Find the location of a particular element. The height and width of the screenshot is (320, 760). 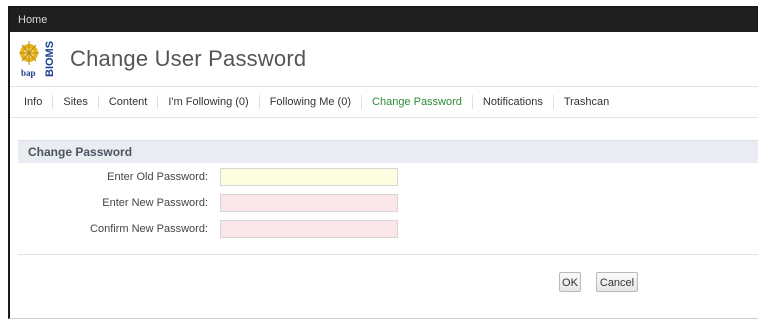

old-password-label: Enter Old Password: is located at coordinates (157, 177).